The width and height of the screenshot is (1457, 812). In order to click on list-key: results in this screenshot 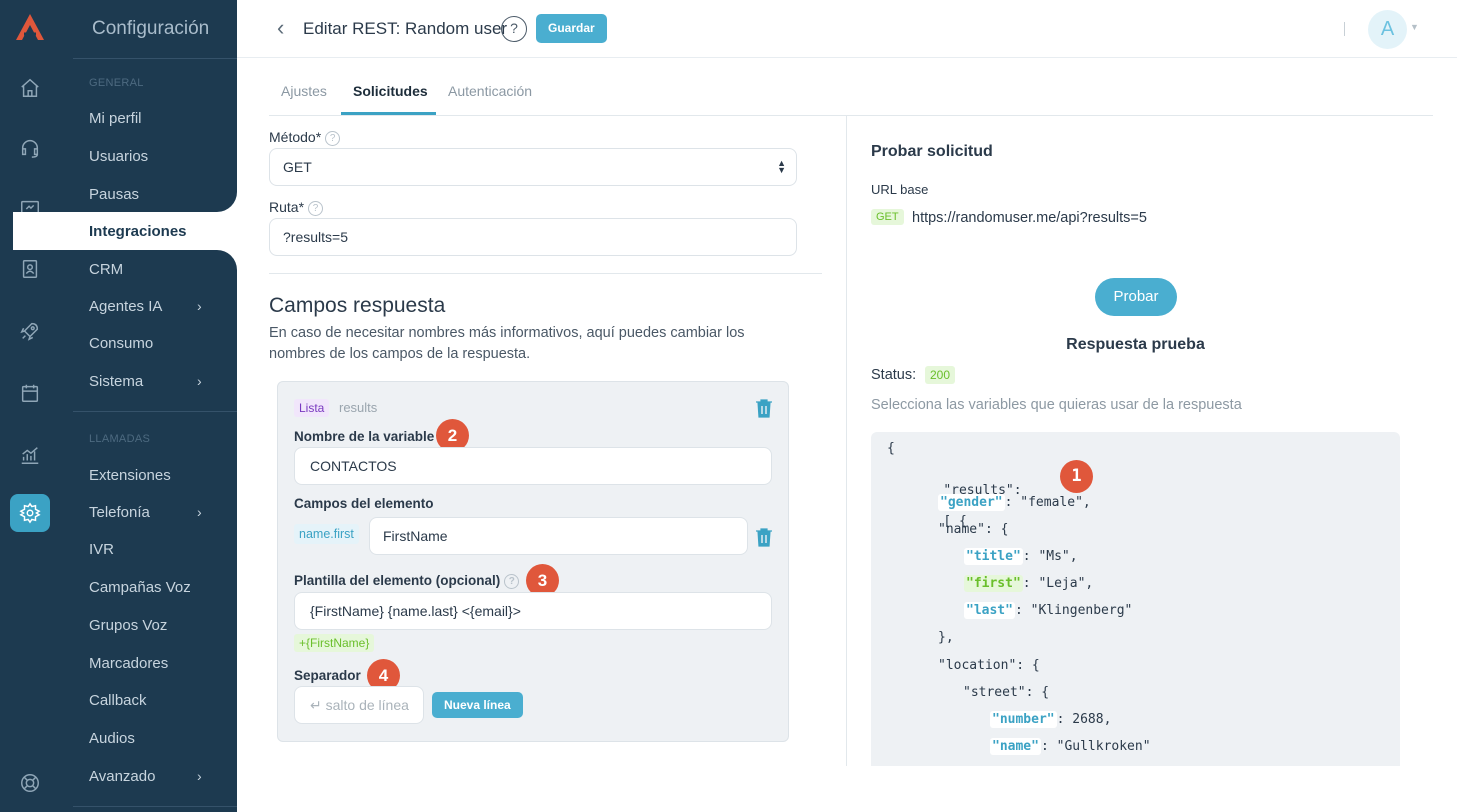, I will do `click(358, 407)`.